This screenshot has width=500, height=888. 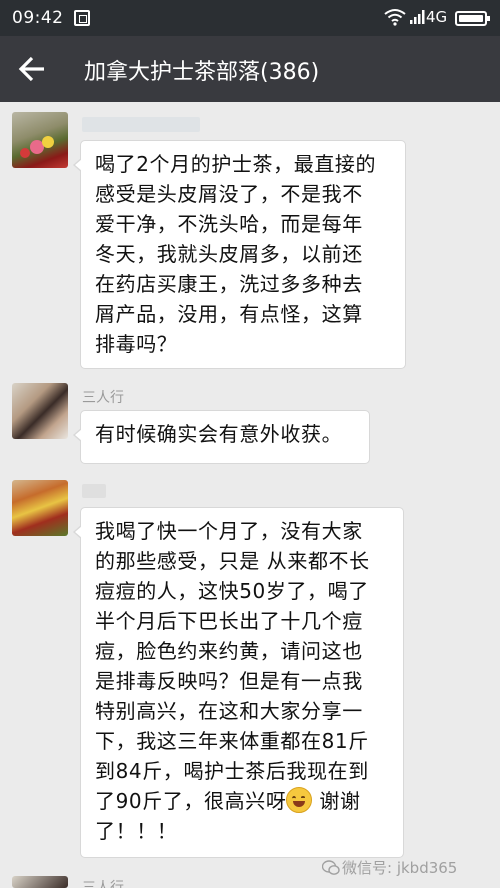 I want to click on watermark: 微信号: jkbd365, so click(x=400, y=868).